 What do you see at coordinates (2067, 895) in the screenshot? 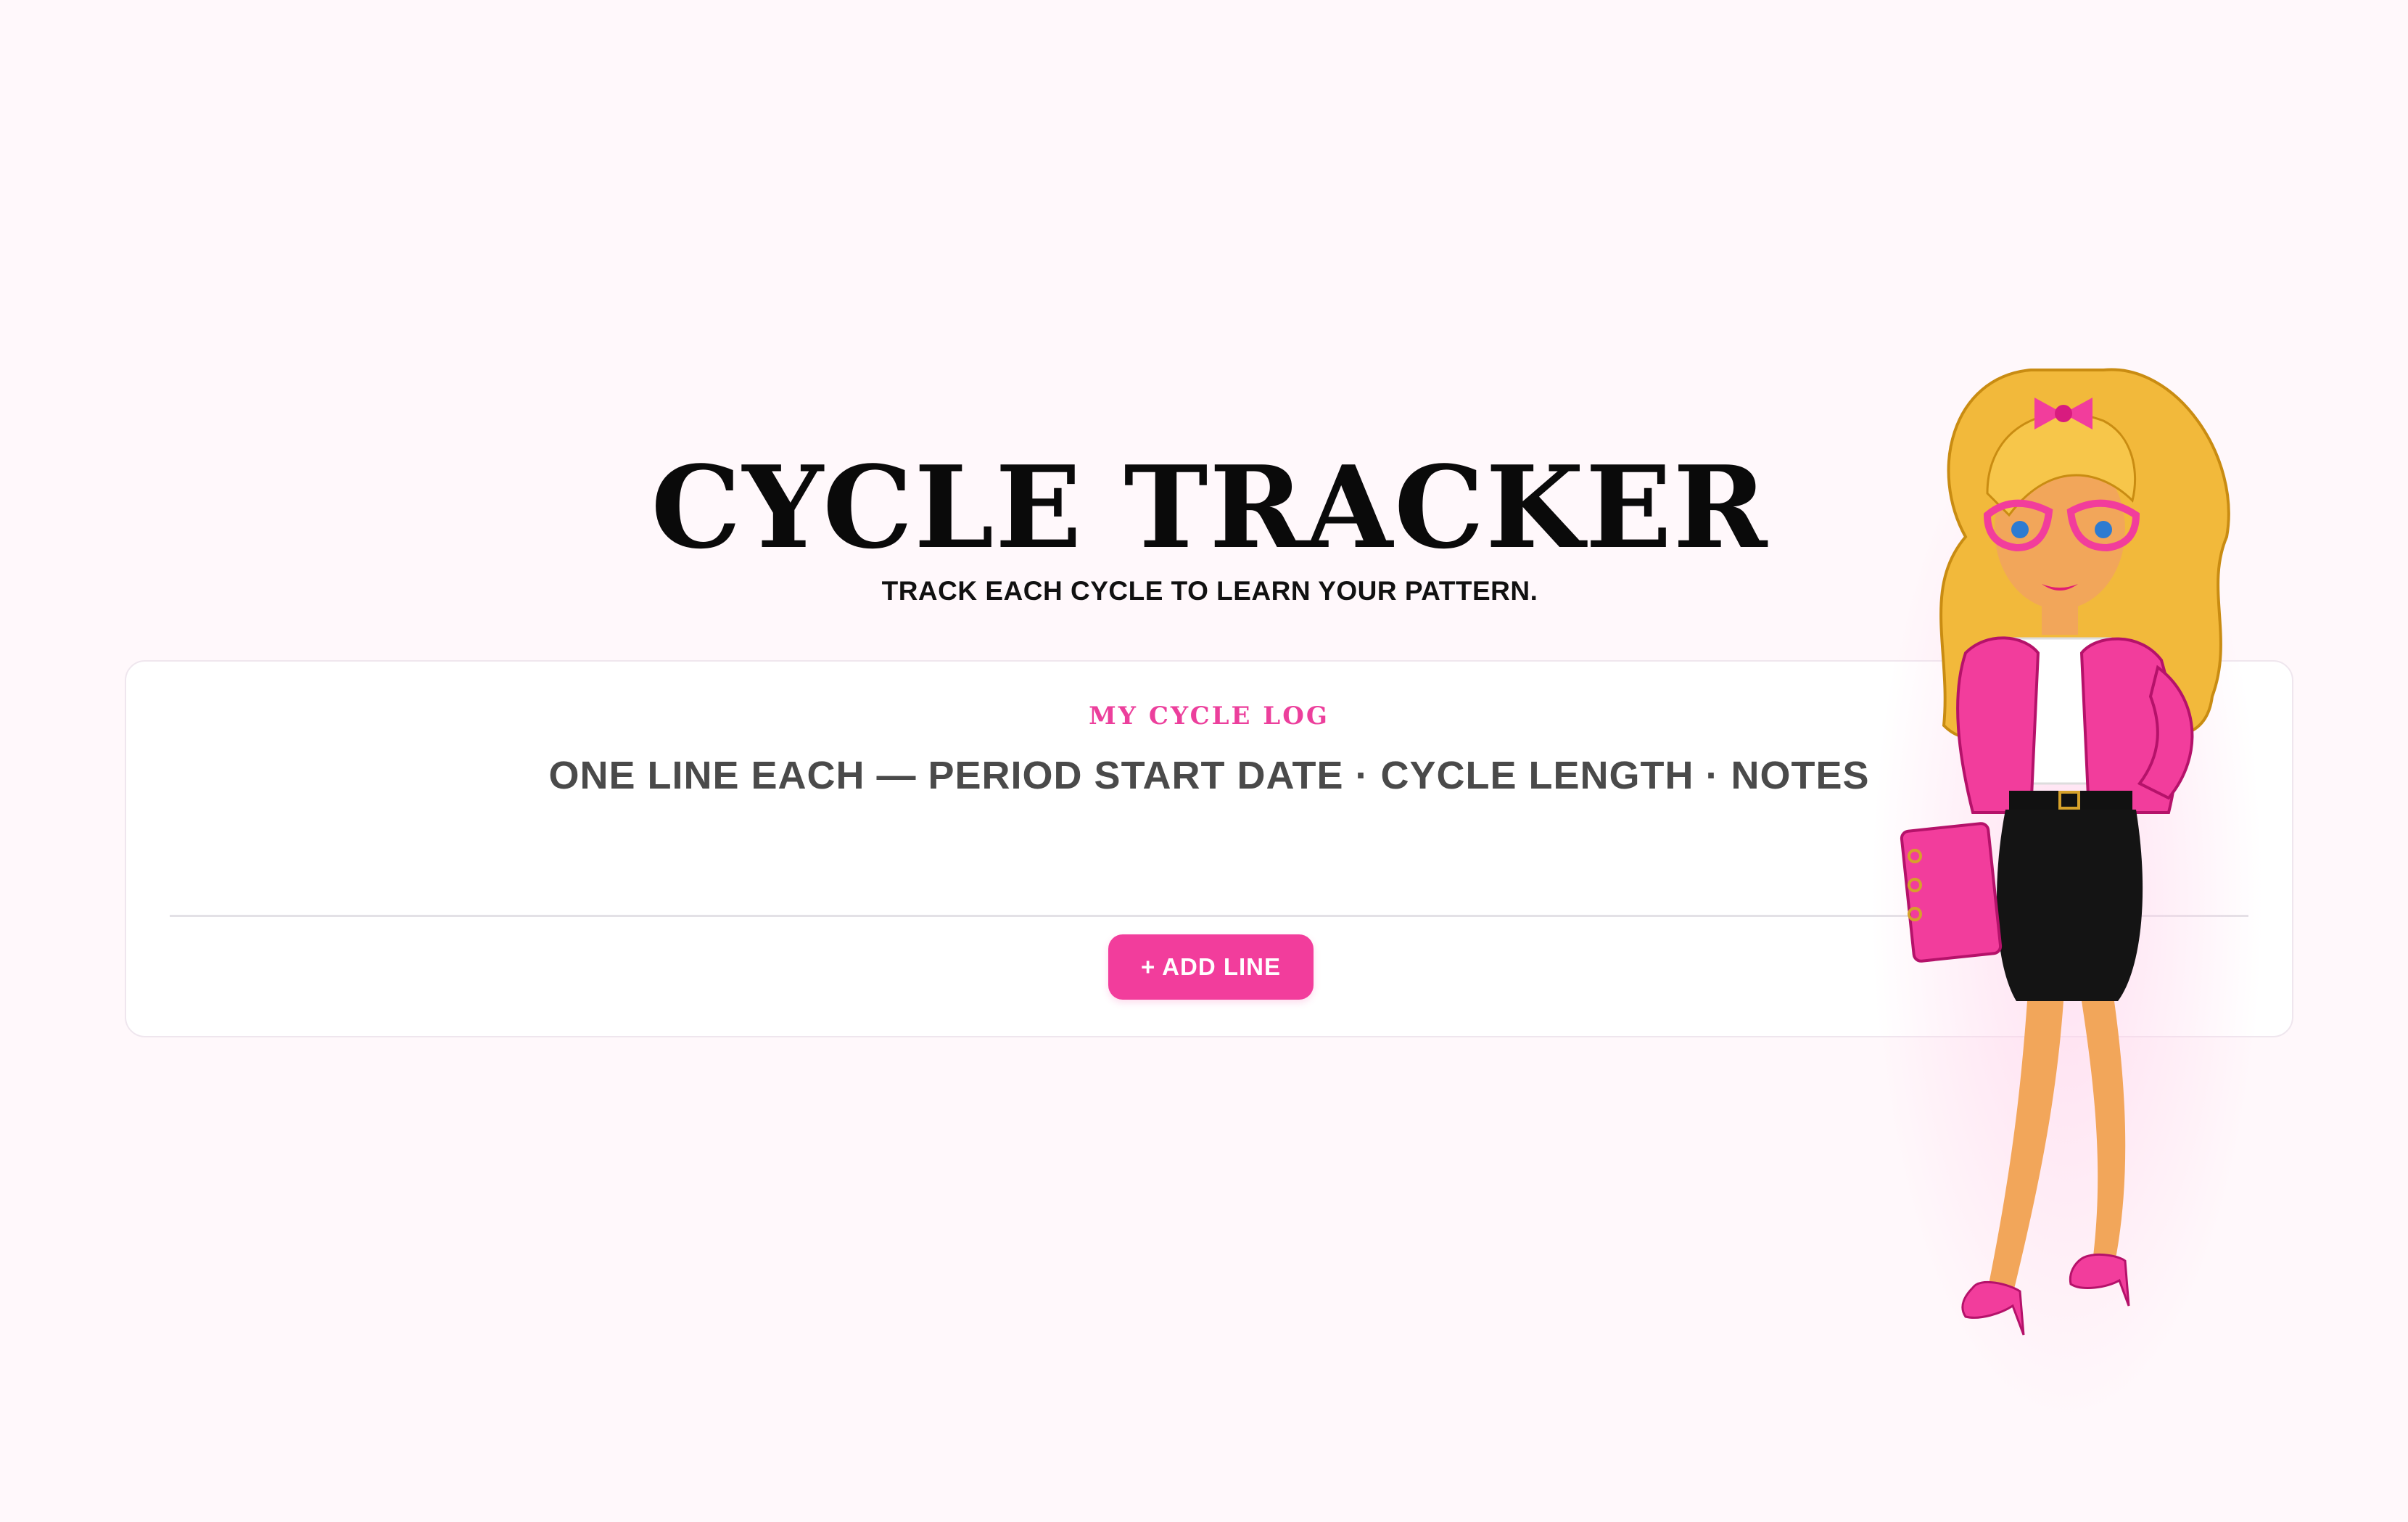
I see `businesswoman-mascot-illustration` at bounding box center [2067, 895].